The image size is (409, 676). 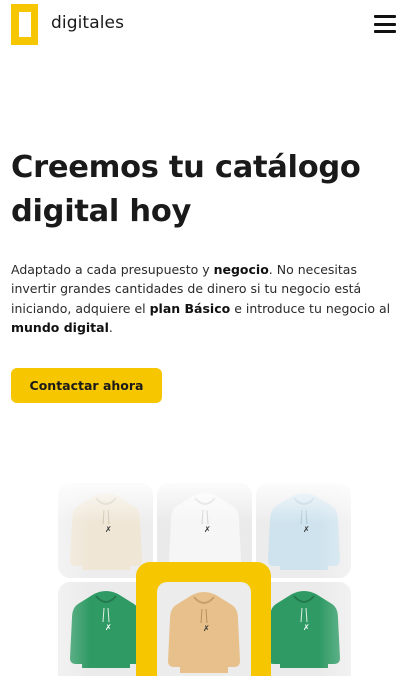 I want to click on hoodie-green-right-image: ✗, so click(x=303, y=629).